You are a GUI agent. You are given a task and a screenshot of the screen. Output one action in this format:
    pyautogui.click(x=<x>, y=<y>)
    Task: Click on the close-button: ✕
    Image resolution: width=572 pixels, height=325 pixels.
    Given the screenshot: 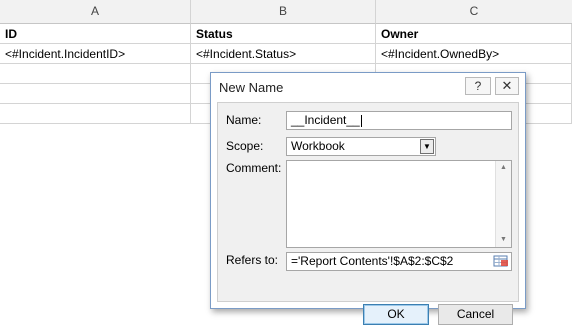 What is the action you would take?
    pyautogui.click(x=507, y=86)
    